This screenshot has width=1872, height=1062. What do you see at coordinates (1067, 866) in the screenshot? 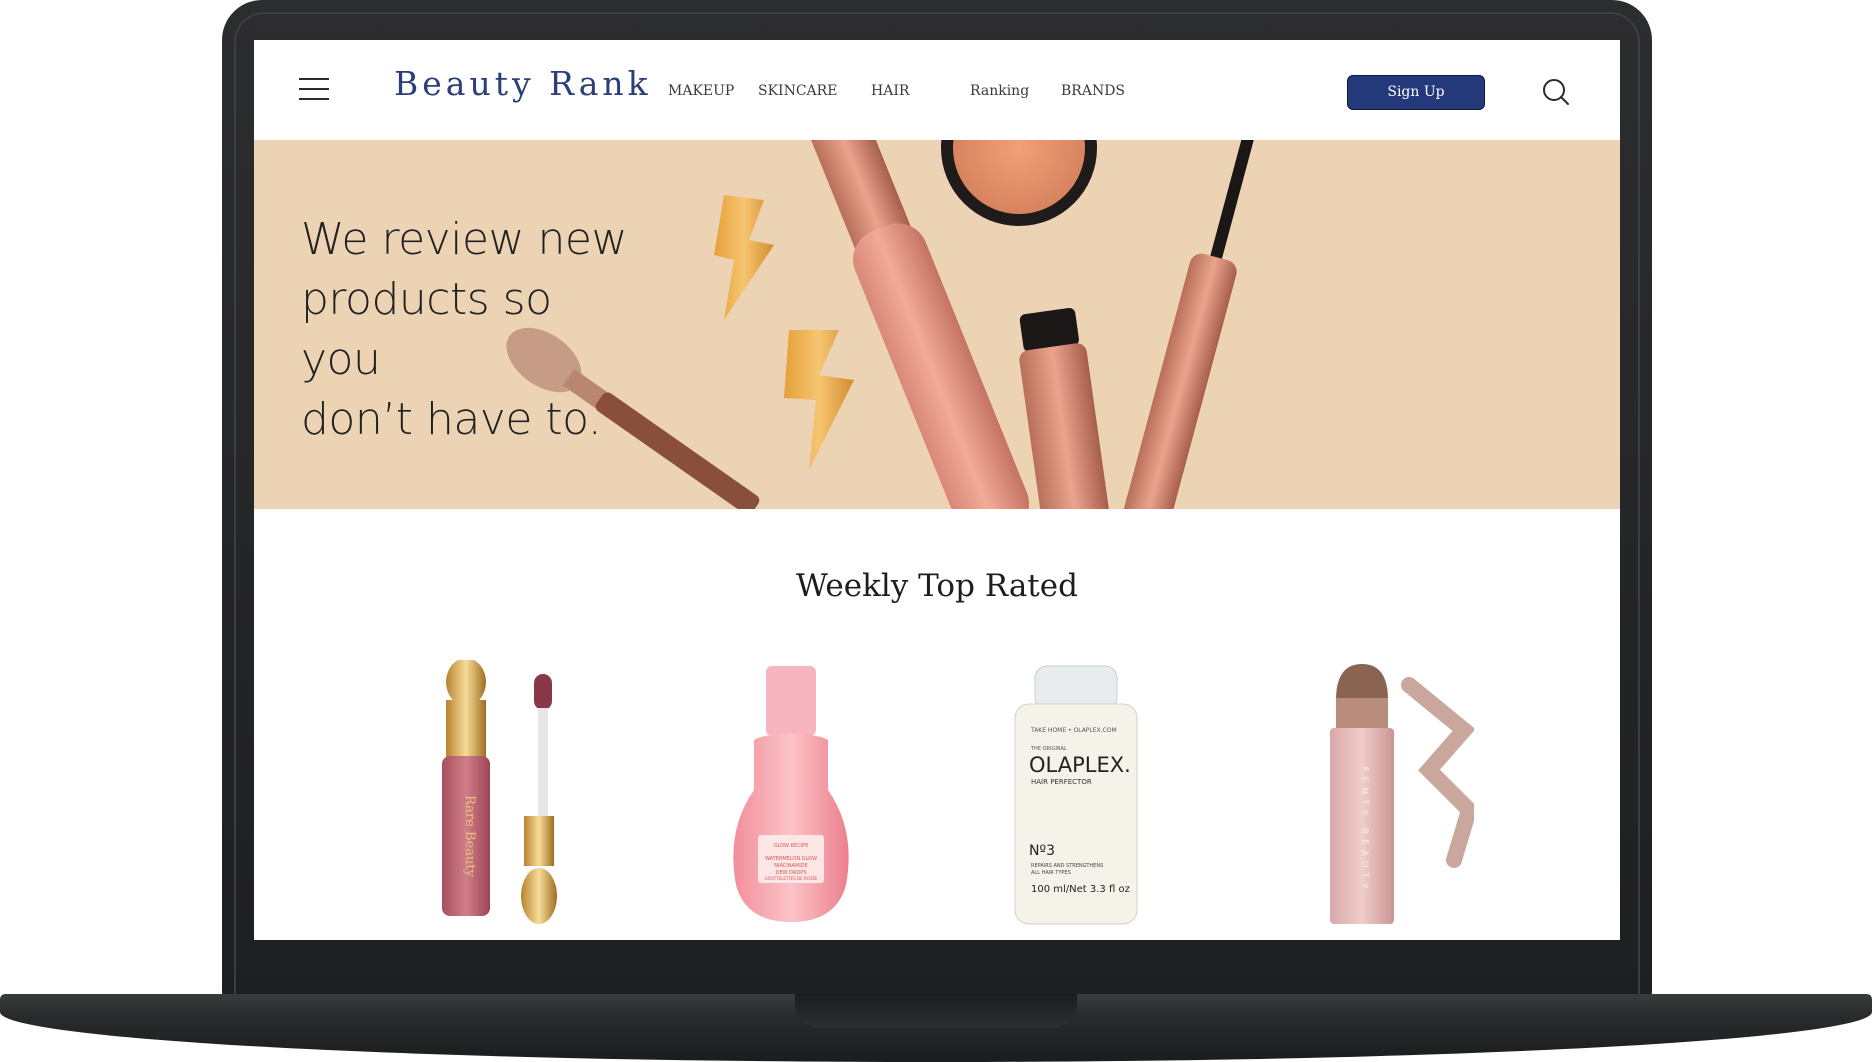
I see `svg-text: REPAIRS AND STRENGTHENS` at bounding box center [1067, 866].